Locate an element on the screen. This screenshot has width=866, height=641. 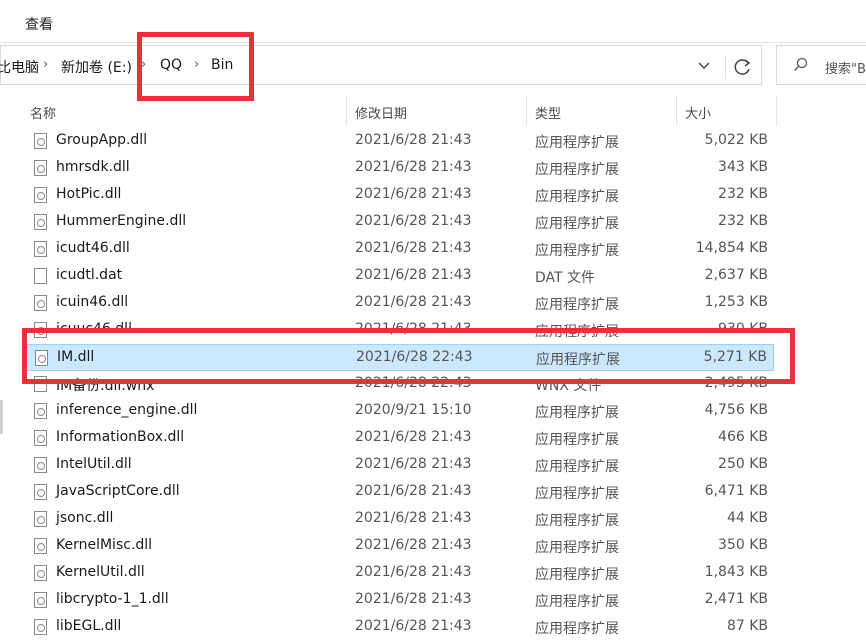
file-name: InformationBox.dll is located at coordinates (120, 437).